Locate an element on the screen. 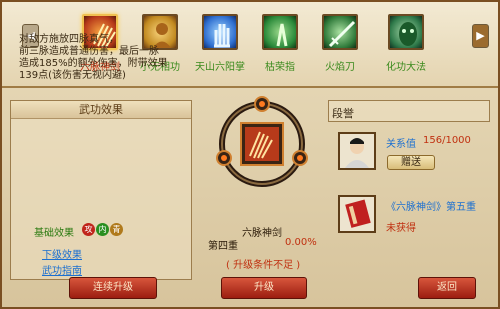 The width and height of the screenshot is (500, 309). continuous-upgrade-button: 连续升级 is located at coordinates (113, 288).